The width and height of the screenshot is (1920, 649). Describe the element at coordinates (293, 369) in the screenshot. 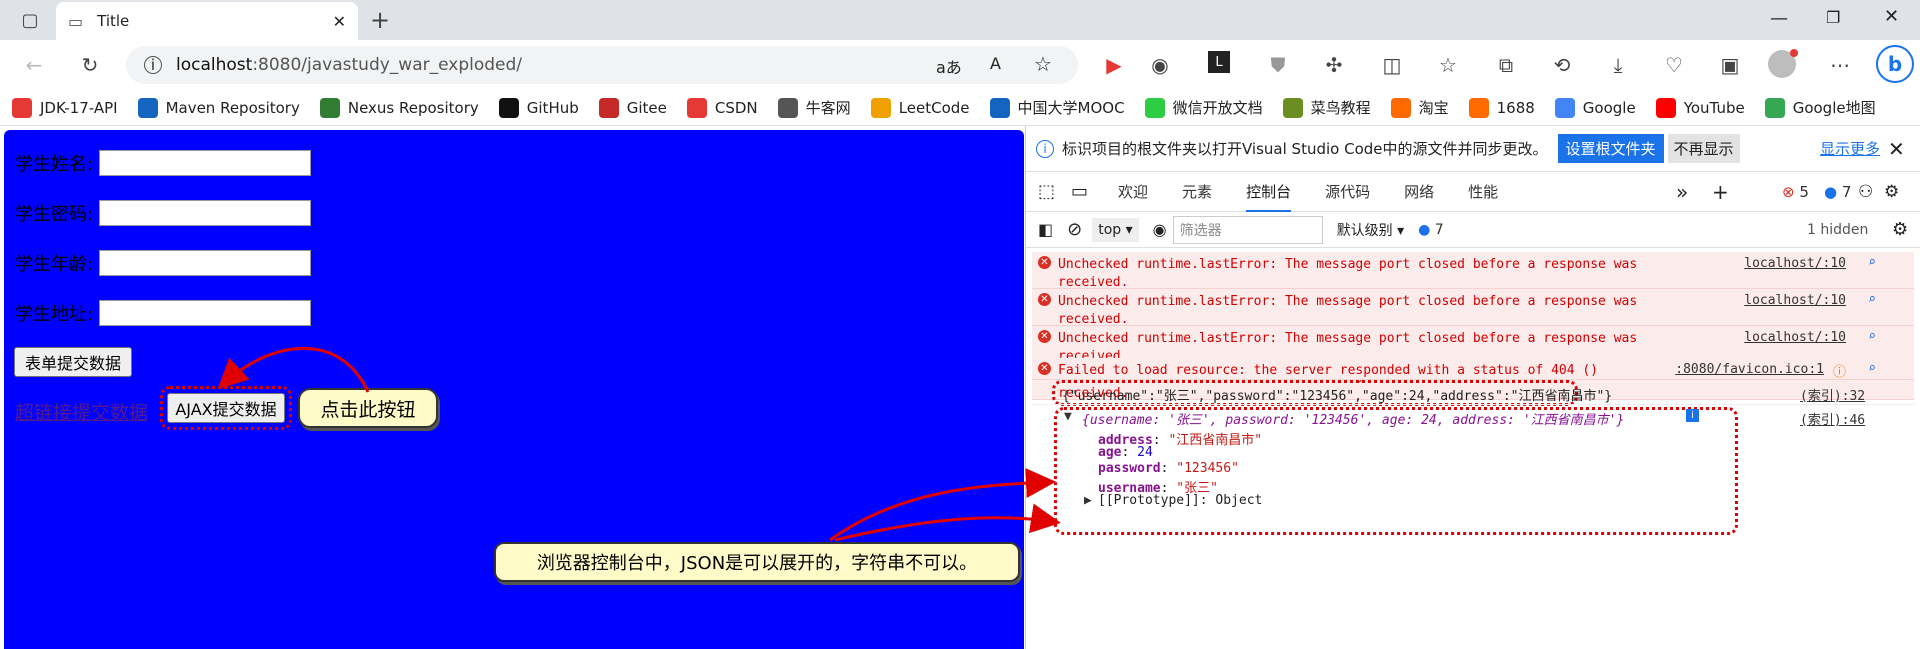

I see `arrow-to-ajax` at that location.